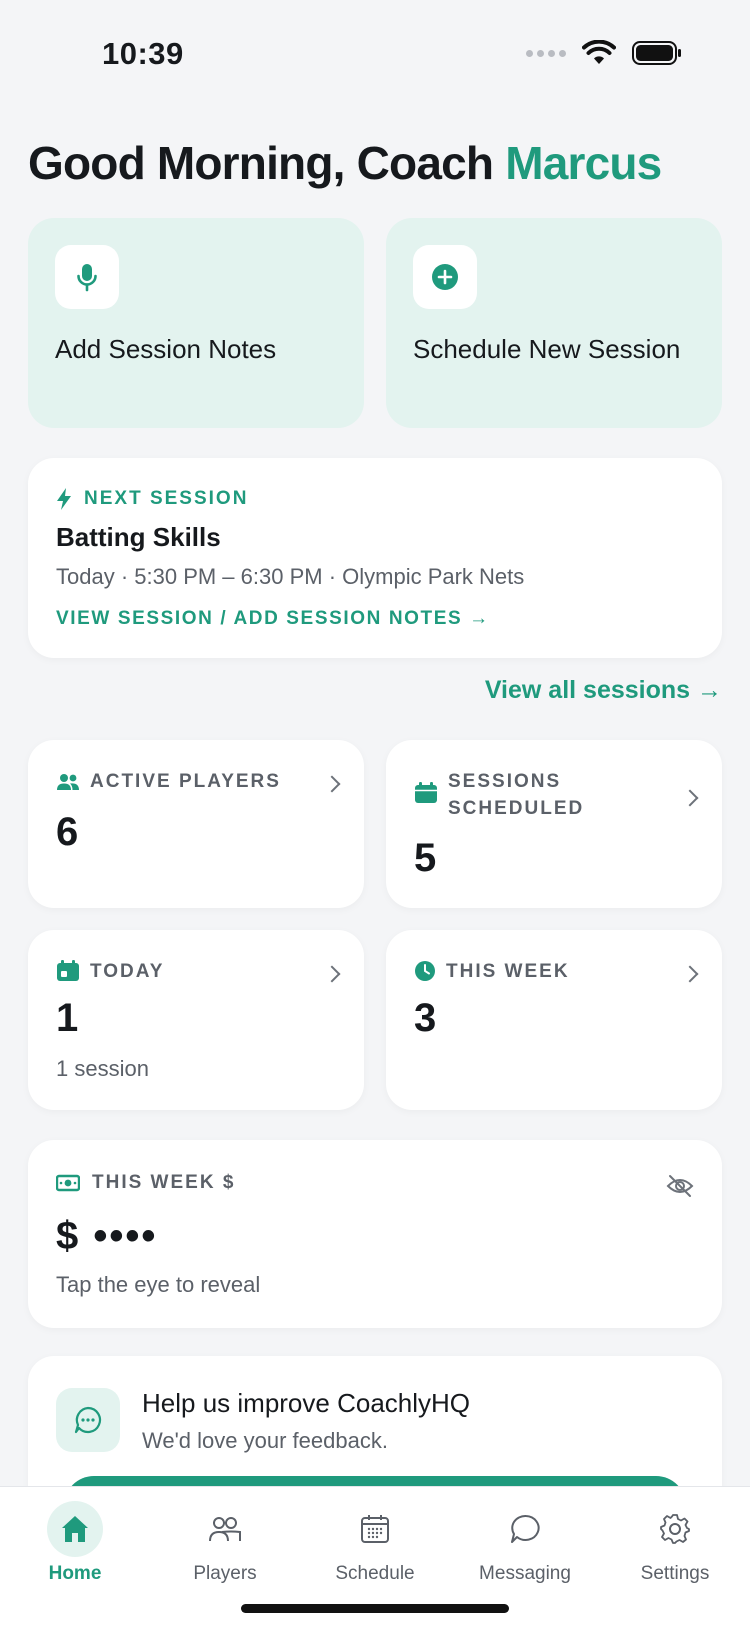 Image resolution: width=750 pixels, height=1629 pixels. Describe the element at coordinates (425, 971) in the screenshot. I see `clock-icon` at that location.